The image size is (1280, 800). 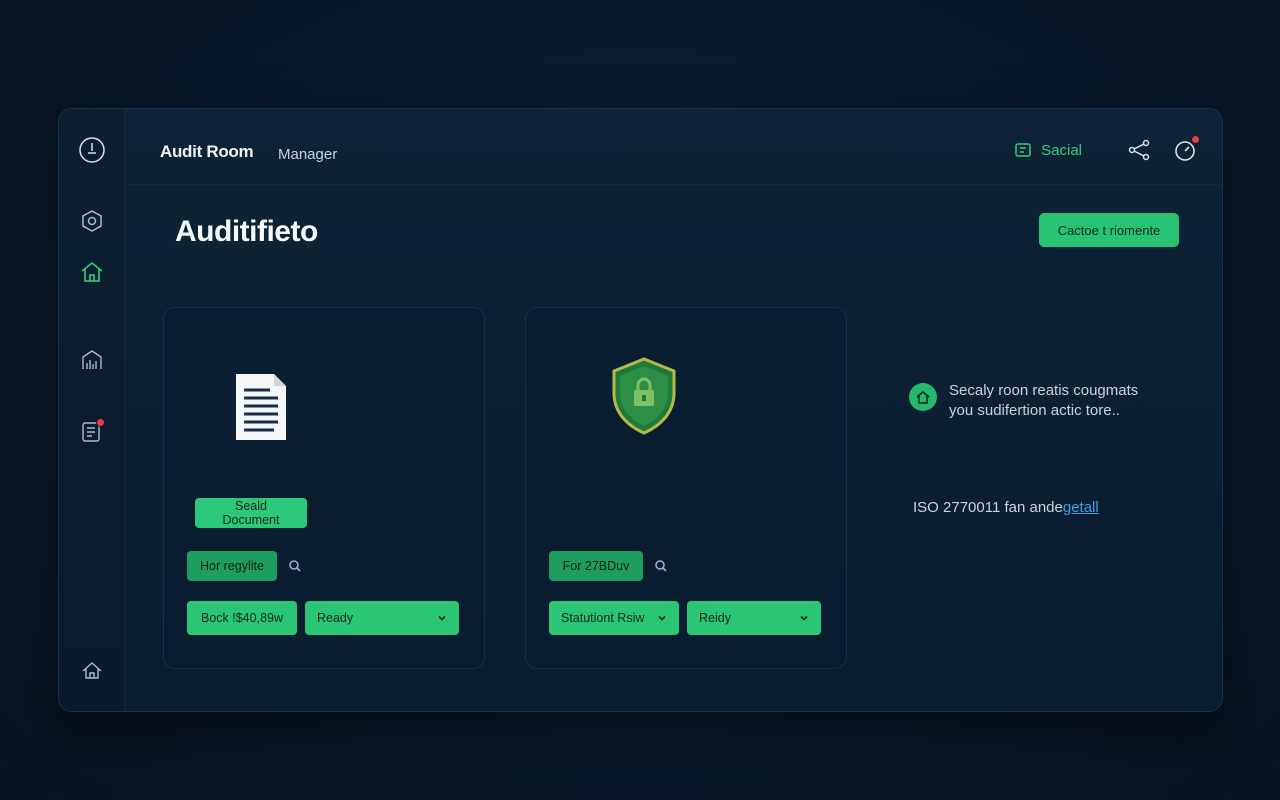 I want to click on home-icon, so click(x=92, y=272).